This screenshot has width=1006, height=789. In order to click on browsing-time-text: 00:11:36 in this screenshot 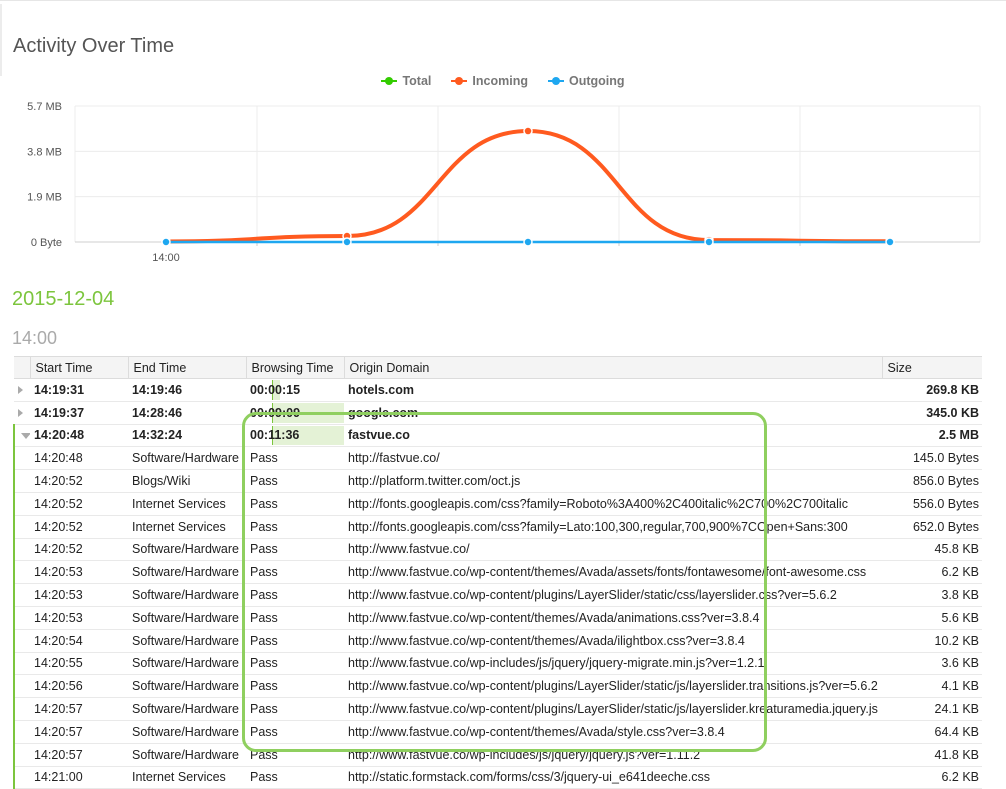, I will do `click(275, 435)`.